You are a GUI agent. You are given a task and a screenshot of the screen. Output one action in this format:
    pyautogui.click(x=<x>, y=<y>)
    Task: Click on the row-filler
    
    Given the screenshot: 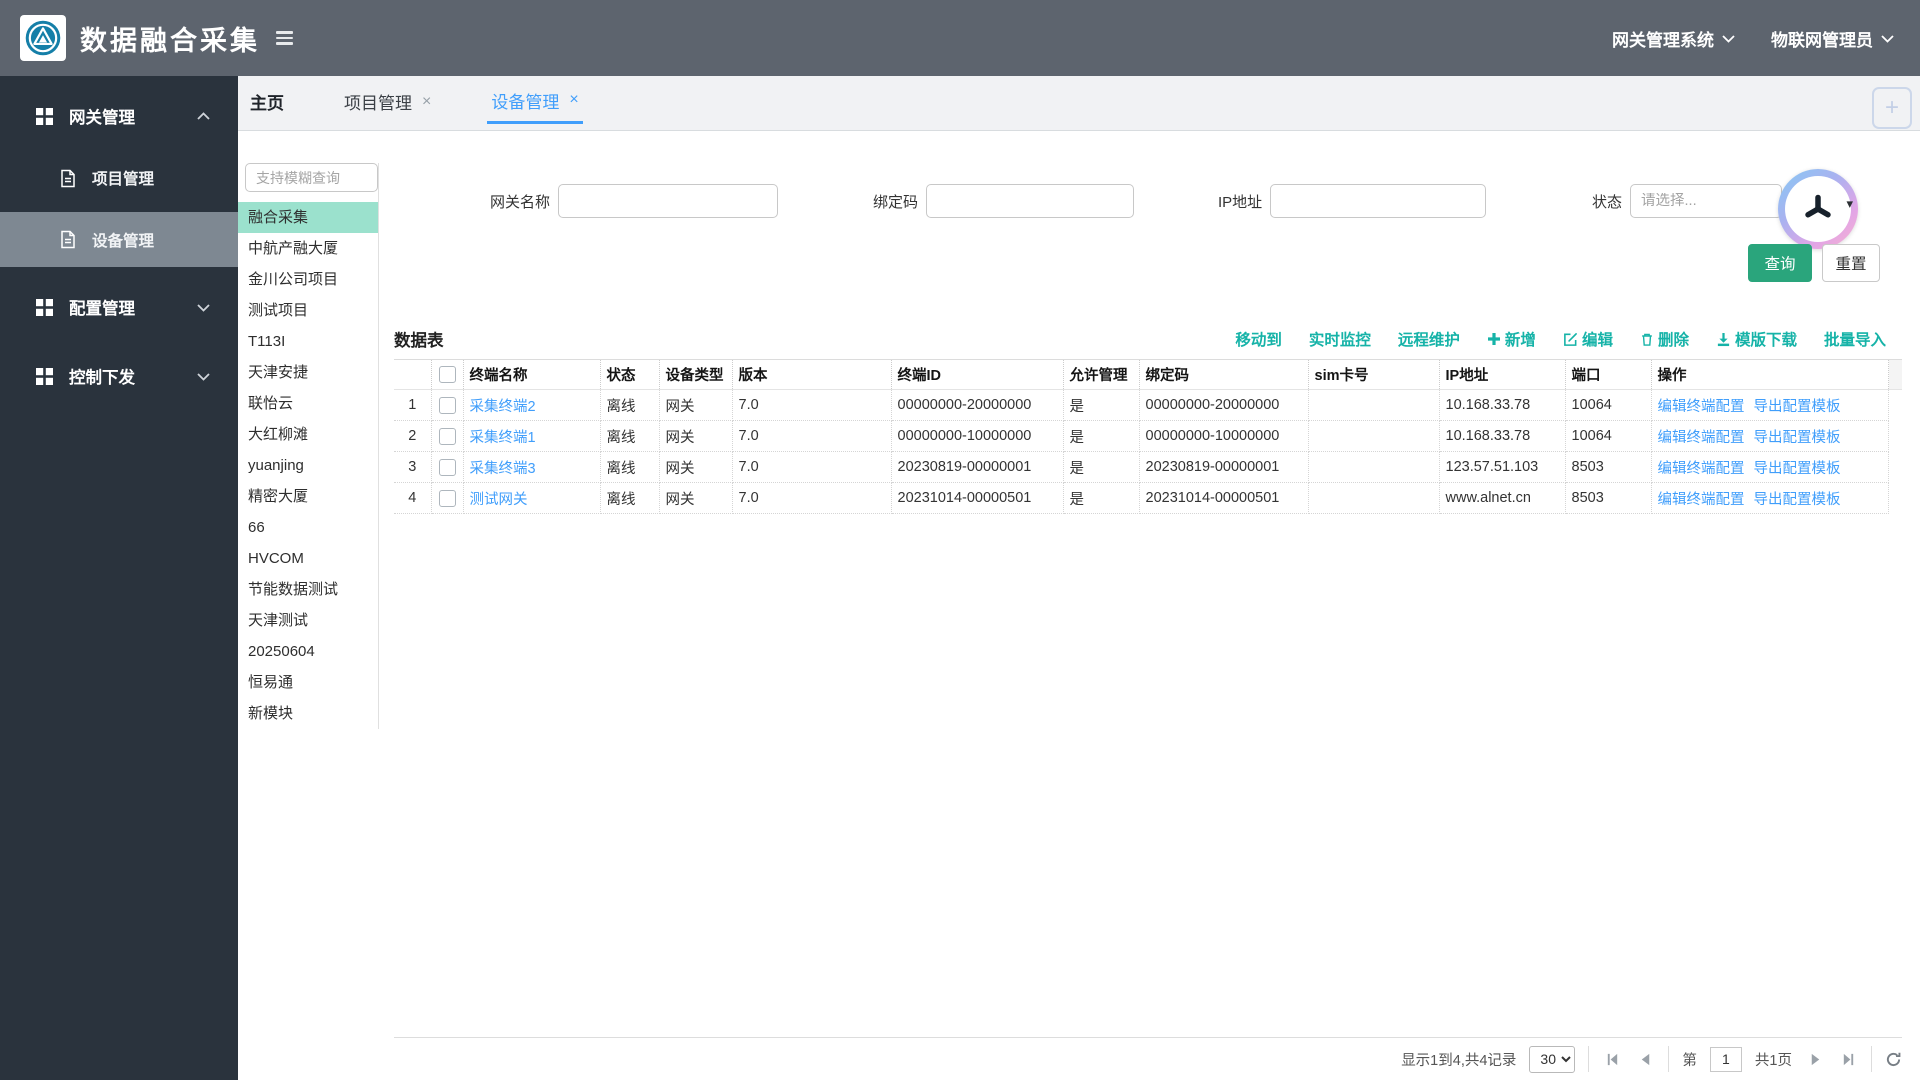 What is the action you would take?
    pyautogui.click(x=1895, y=405)
    